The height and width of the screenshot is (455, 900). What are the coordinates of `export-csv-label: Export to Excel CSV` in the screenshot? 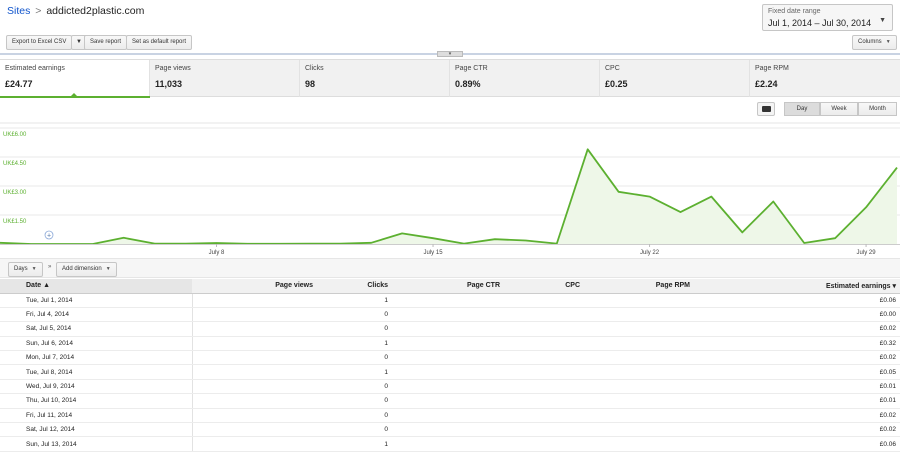 It's located at (39, 42).